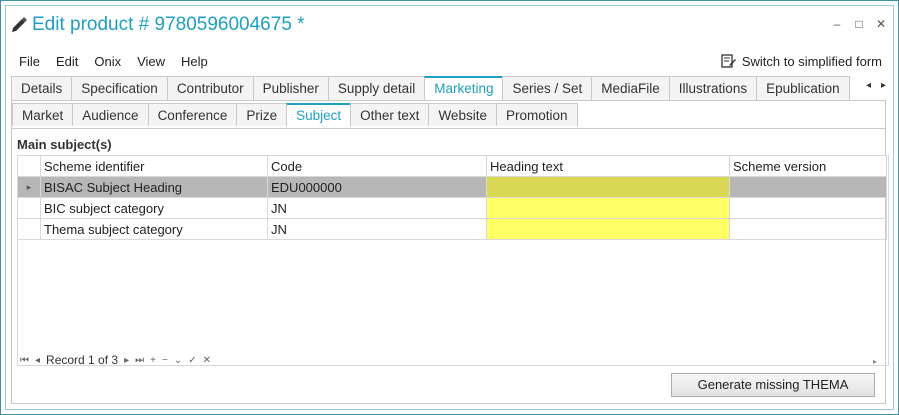 Image resolution: width=899 pixels, height=415 pixels. Describe the element at coordinates (876, 85) in the screenshot. I see `tab-scroll-controls: ◂ ▸` at that location.